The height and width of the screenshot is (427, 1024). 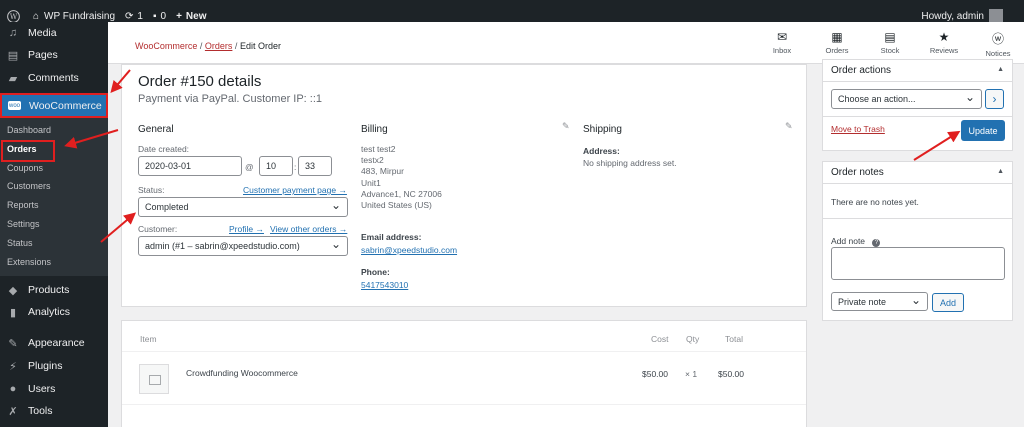 What do you see at coordinates (890, 37) in the screenshot?
I see `stock-icon: ▤` at bounding box center [890, 37].